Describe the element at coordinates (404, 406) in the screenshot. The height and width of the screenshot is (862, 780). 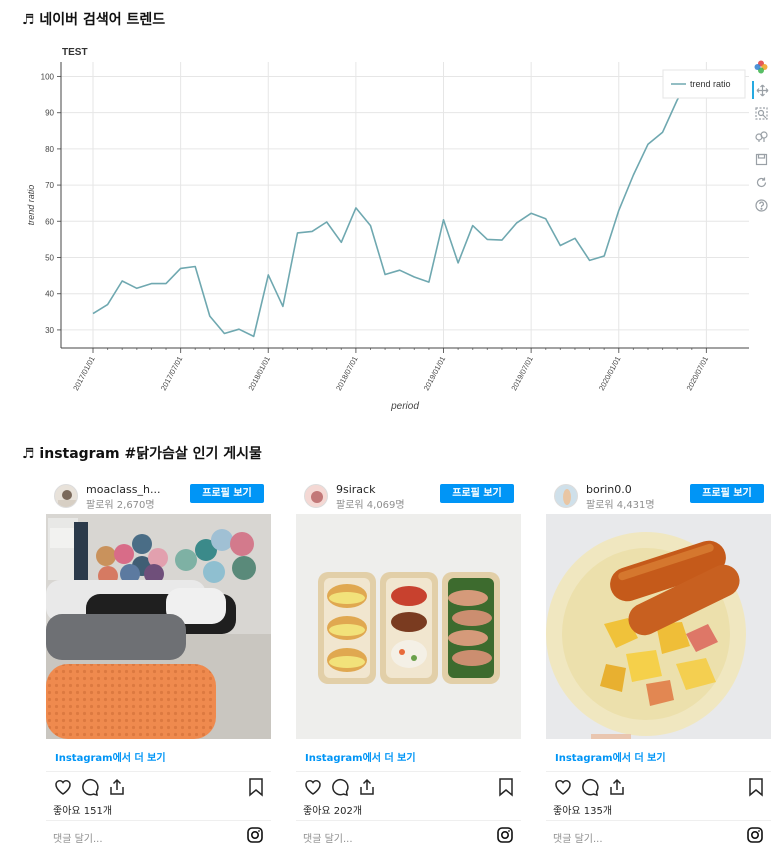
I see `x-axis-label: period` at that location.